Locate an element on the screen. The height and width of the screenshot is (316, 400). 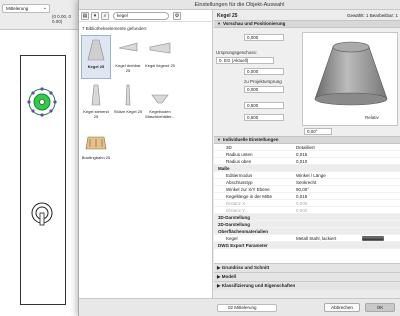
property-key: Distanz X is located at coordinates (236, 203).